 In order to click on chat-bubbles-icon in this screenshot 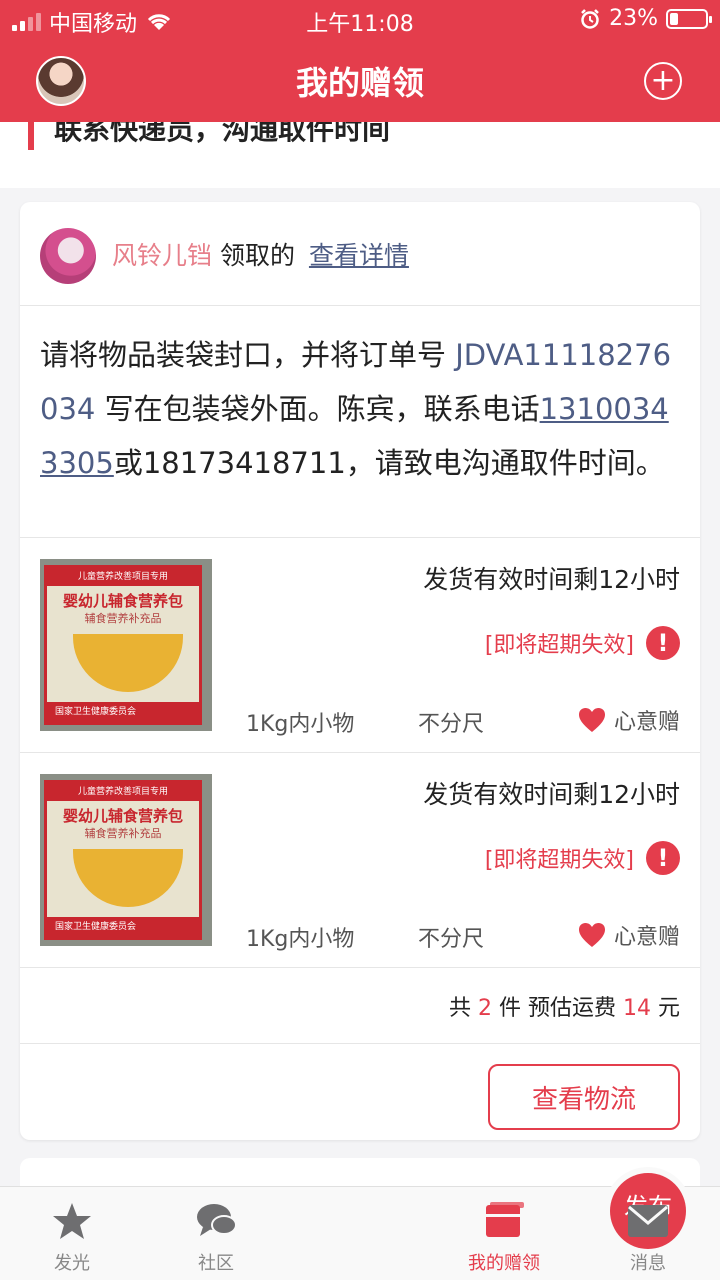, I will do `click(217, 1220)`.